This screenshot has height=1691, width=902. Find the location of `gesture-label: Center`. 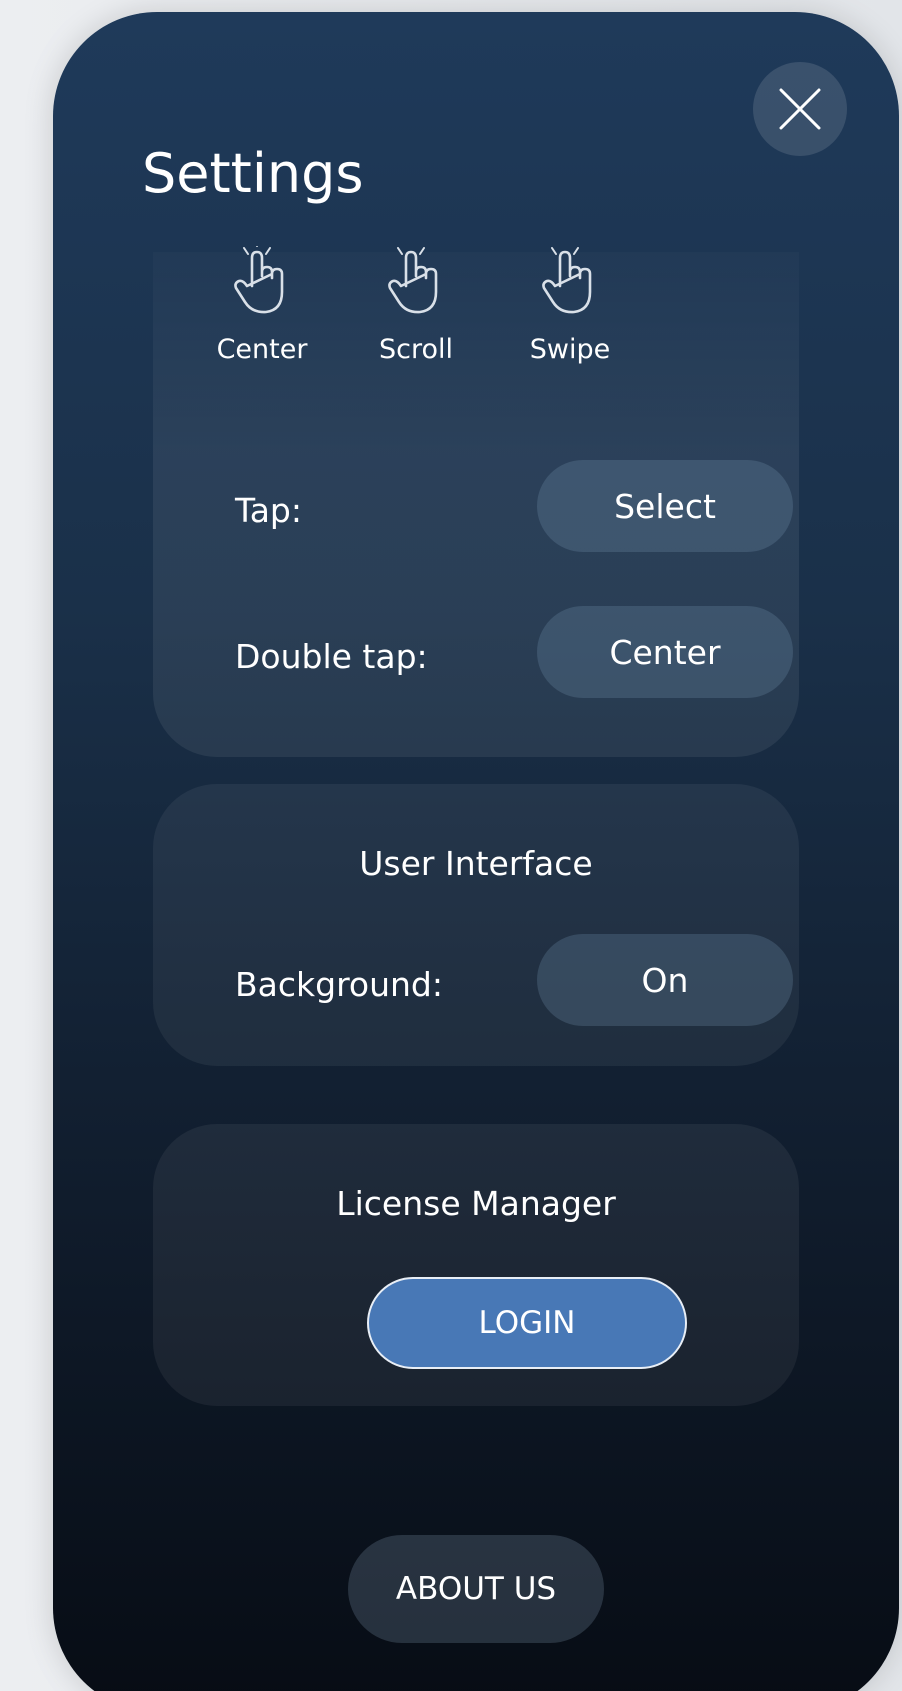

gesture-label: Center is located at coordinates (262, 349).